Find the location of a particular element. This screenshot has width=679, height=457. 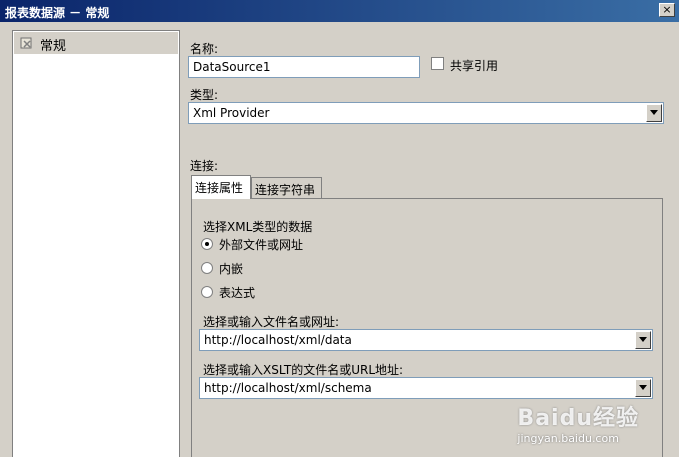

file-url-value: http://localhost/xml/data is located at coordinates (278, 340).